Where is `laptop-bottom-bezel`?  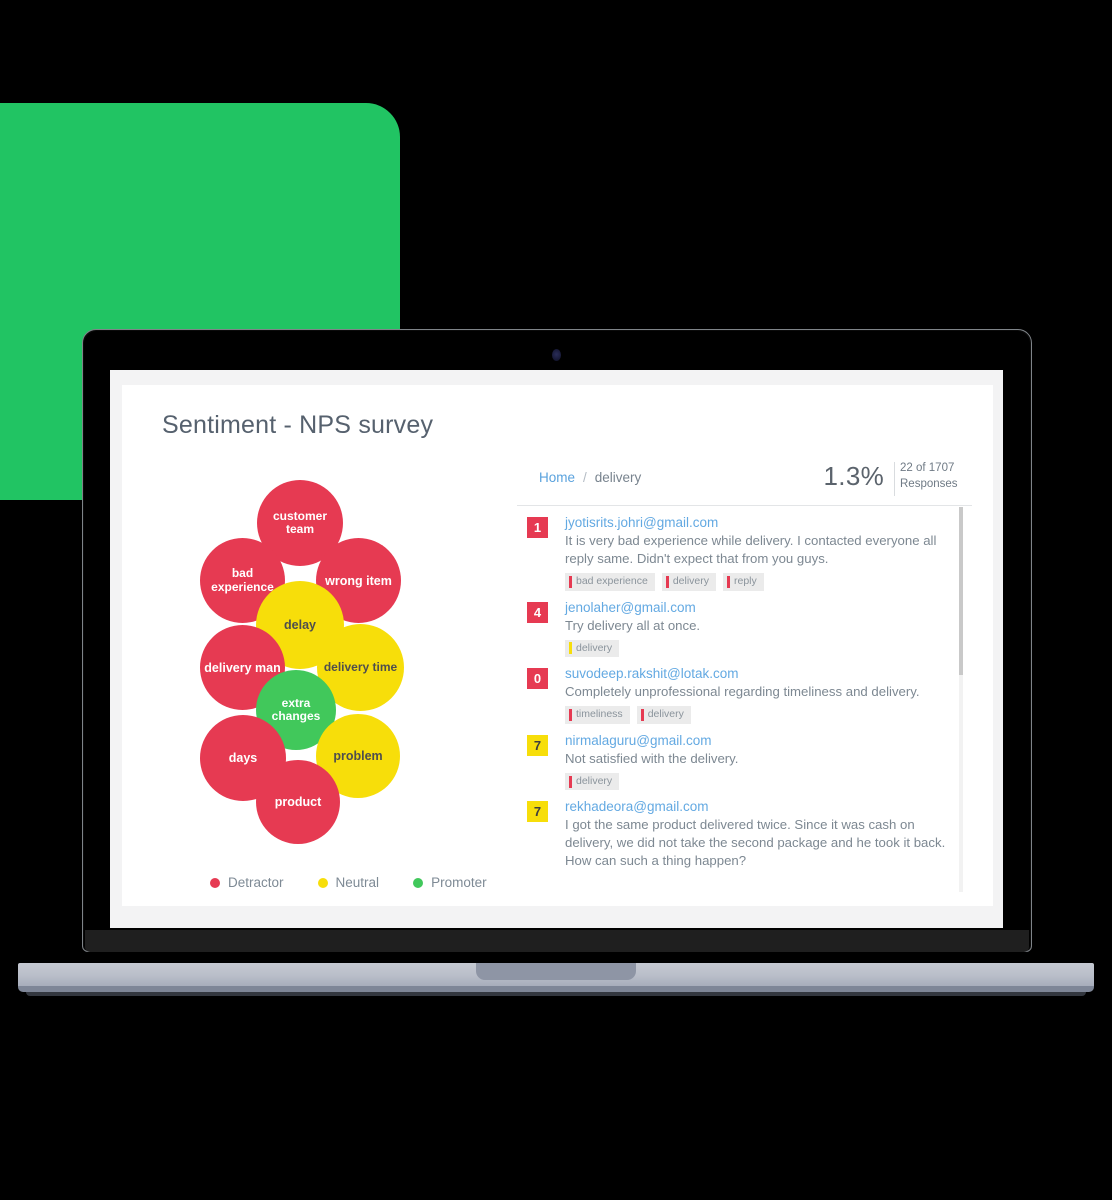
laptop-bottom-bezel is located at coordinates (557, 941).